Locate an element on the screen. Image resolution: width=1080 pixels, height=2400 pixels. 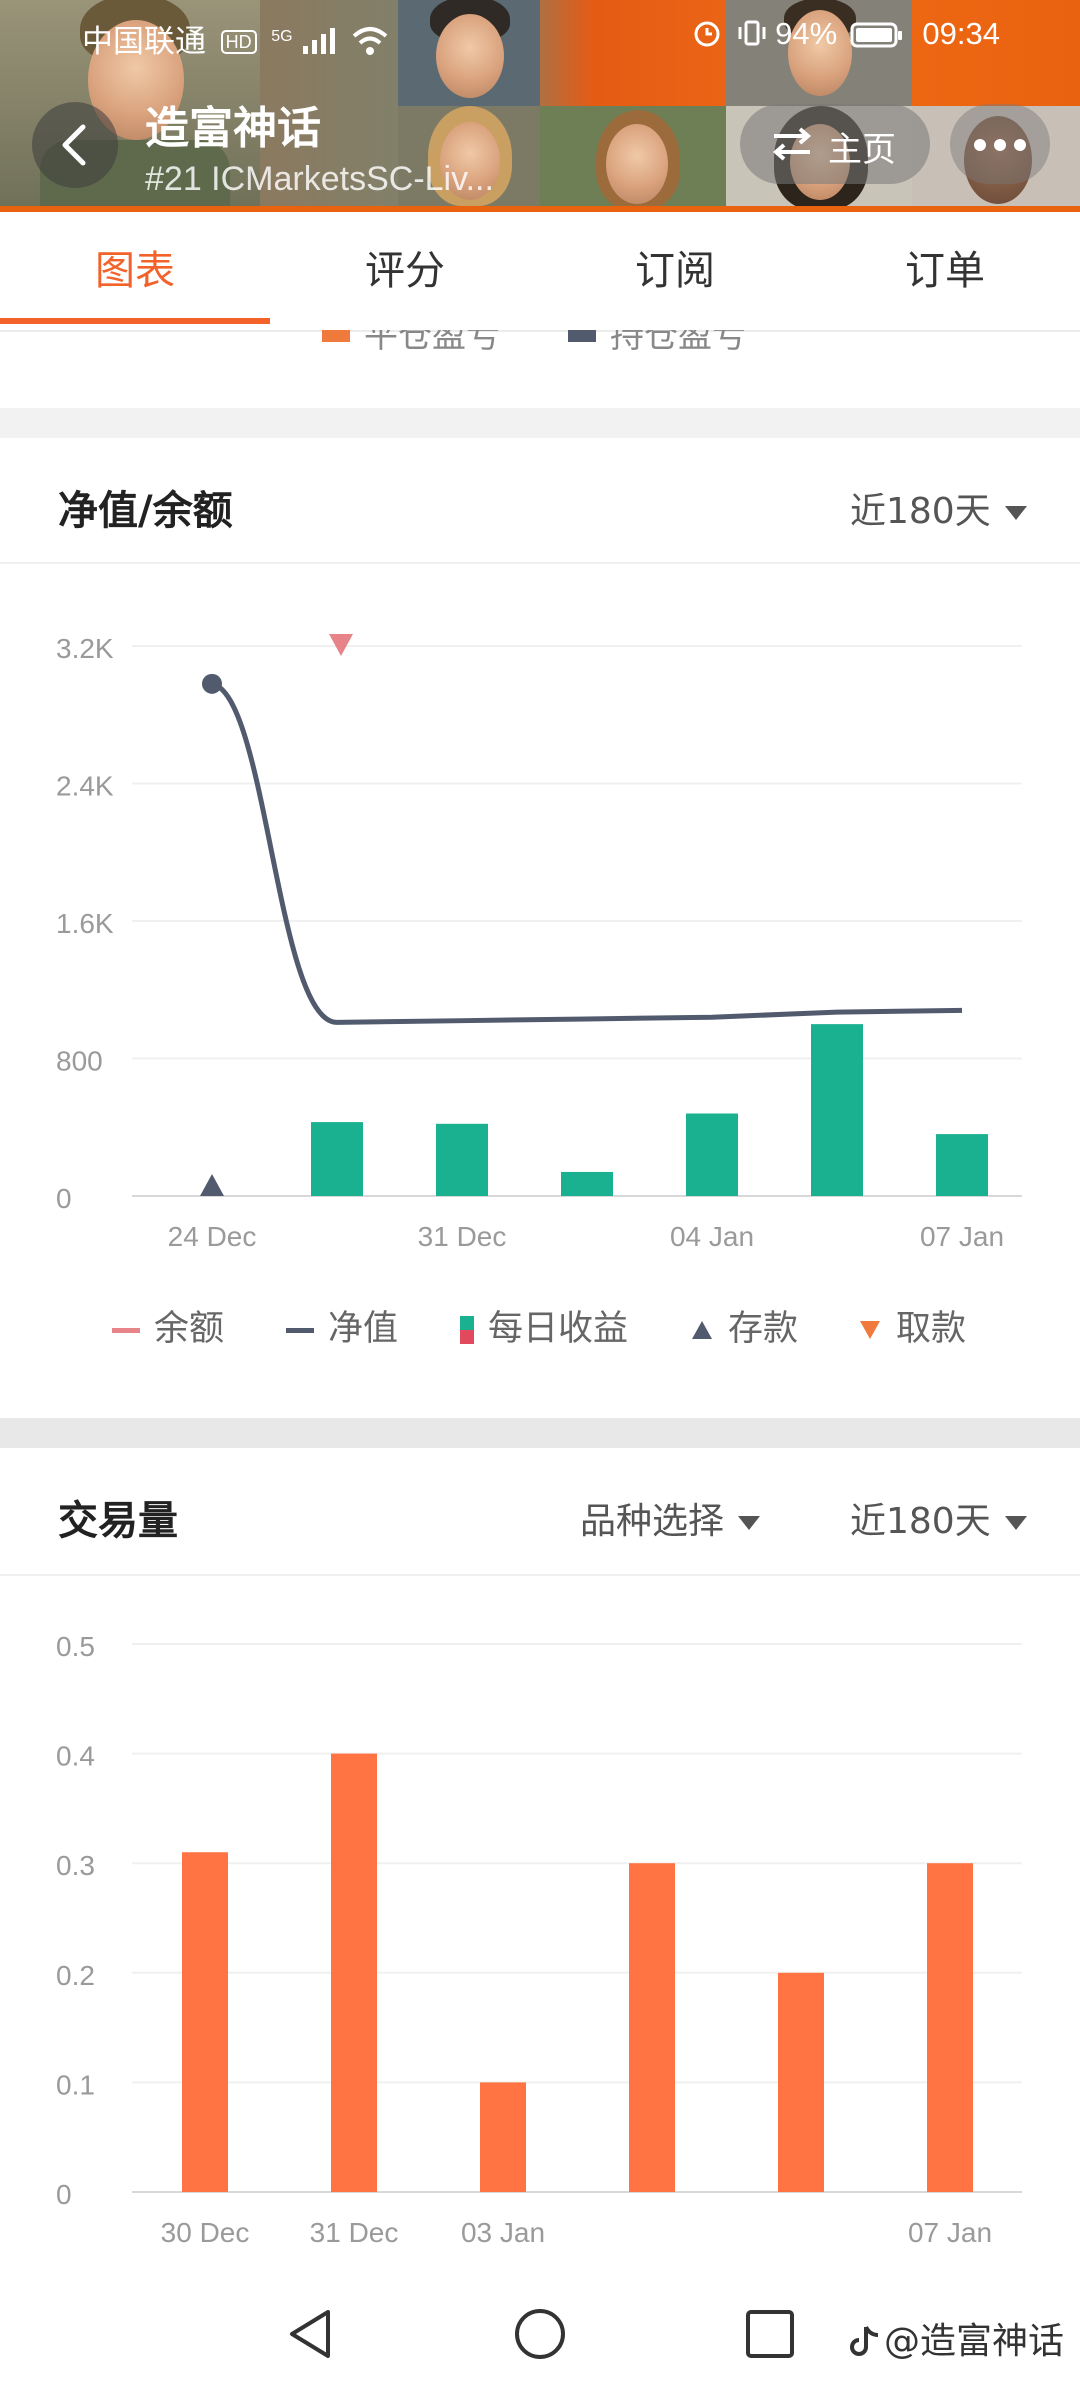
carrier-name: 中国联通 is located at coordinates (144, 41).